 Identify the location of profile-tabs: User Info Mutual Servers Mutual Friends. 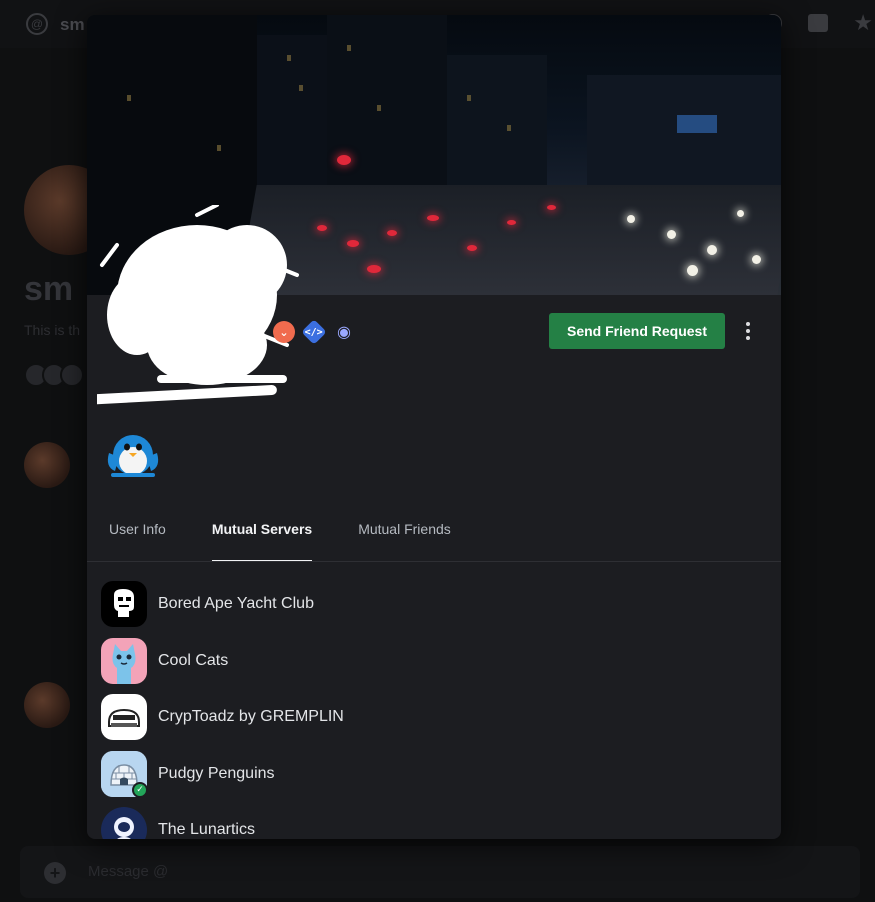
(303, 540).